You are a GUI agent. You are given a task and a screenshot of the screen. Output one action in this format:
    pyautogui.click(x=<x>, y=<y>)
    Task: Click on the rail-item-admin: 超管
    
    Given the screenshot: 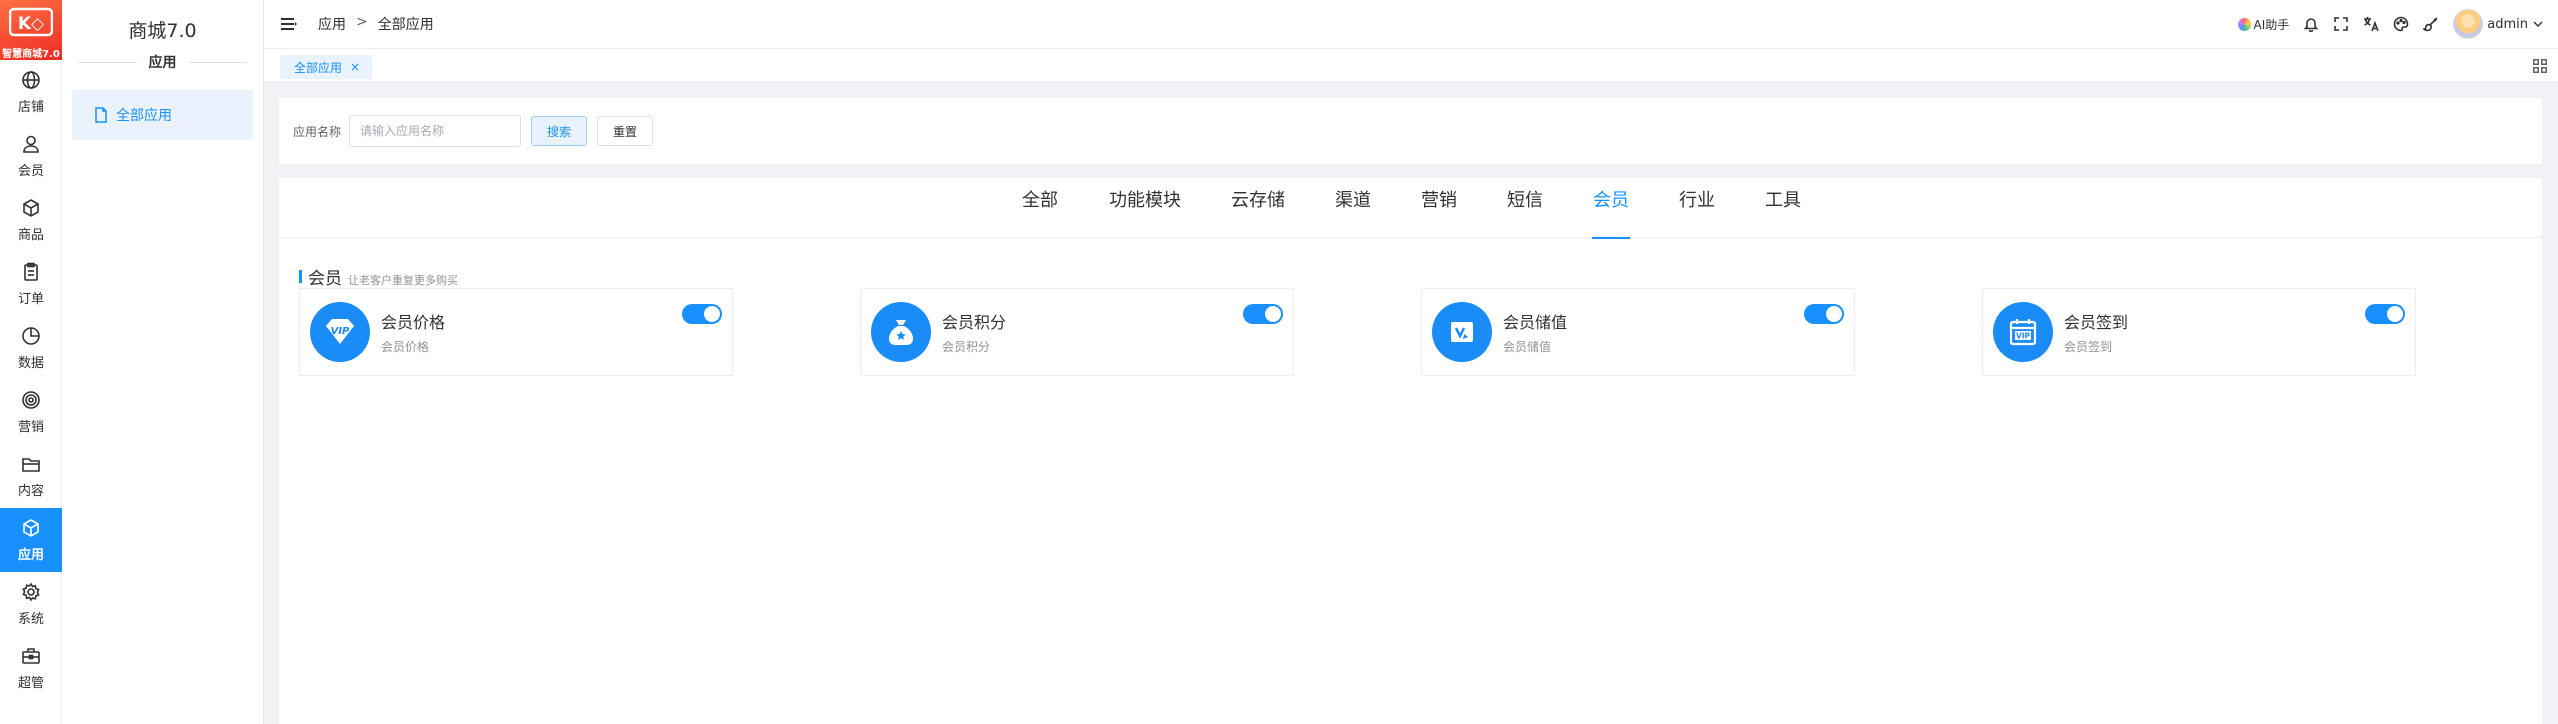 What is the action you would take?
    pyautogui.click(x=31, y=668)
    